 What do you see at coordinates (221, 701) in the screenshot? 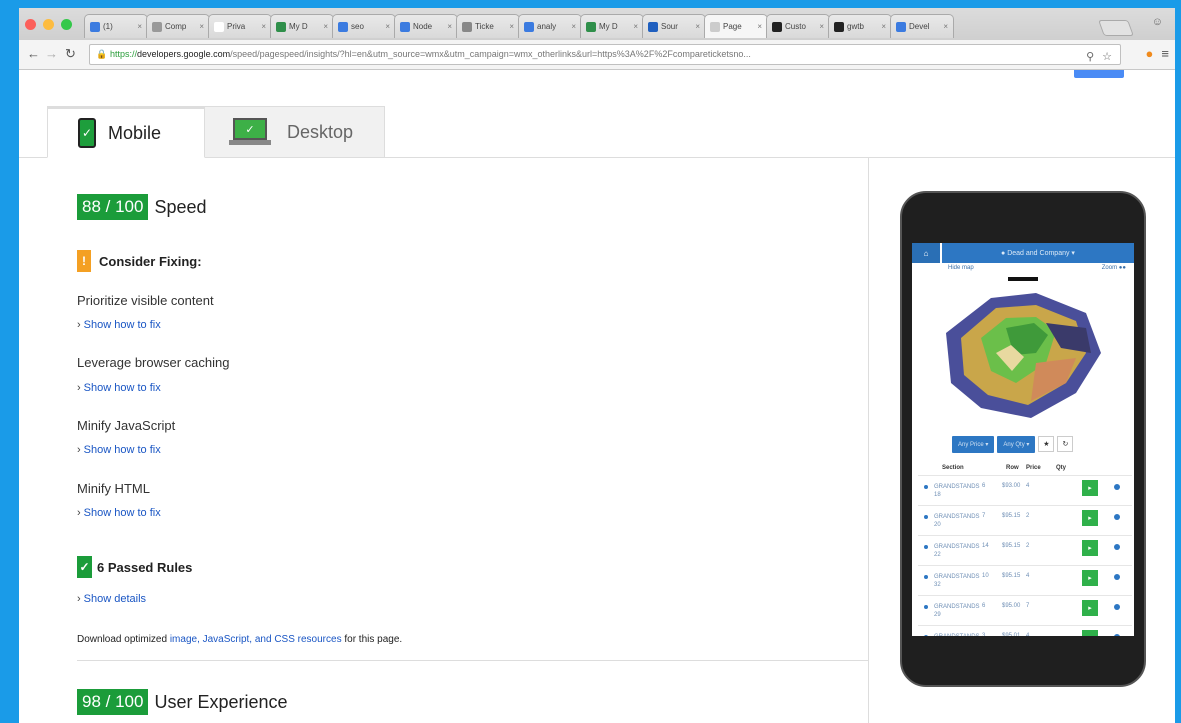
I see `ux-label: User Experience` at bounding box center [221, 701].